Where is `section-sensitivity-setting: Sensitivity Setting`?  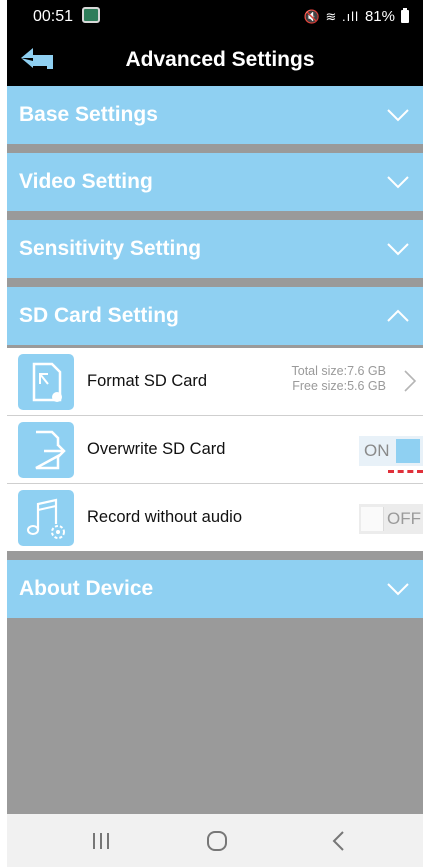
section-sensitivity-setting: Sensitivity Setting is located at coordinates (215, 249).